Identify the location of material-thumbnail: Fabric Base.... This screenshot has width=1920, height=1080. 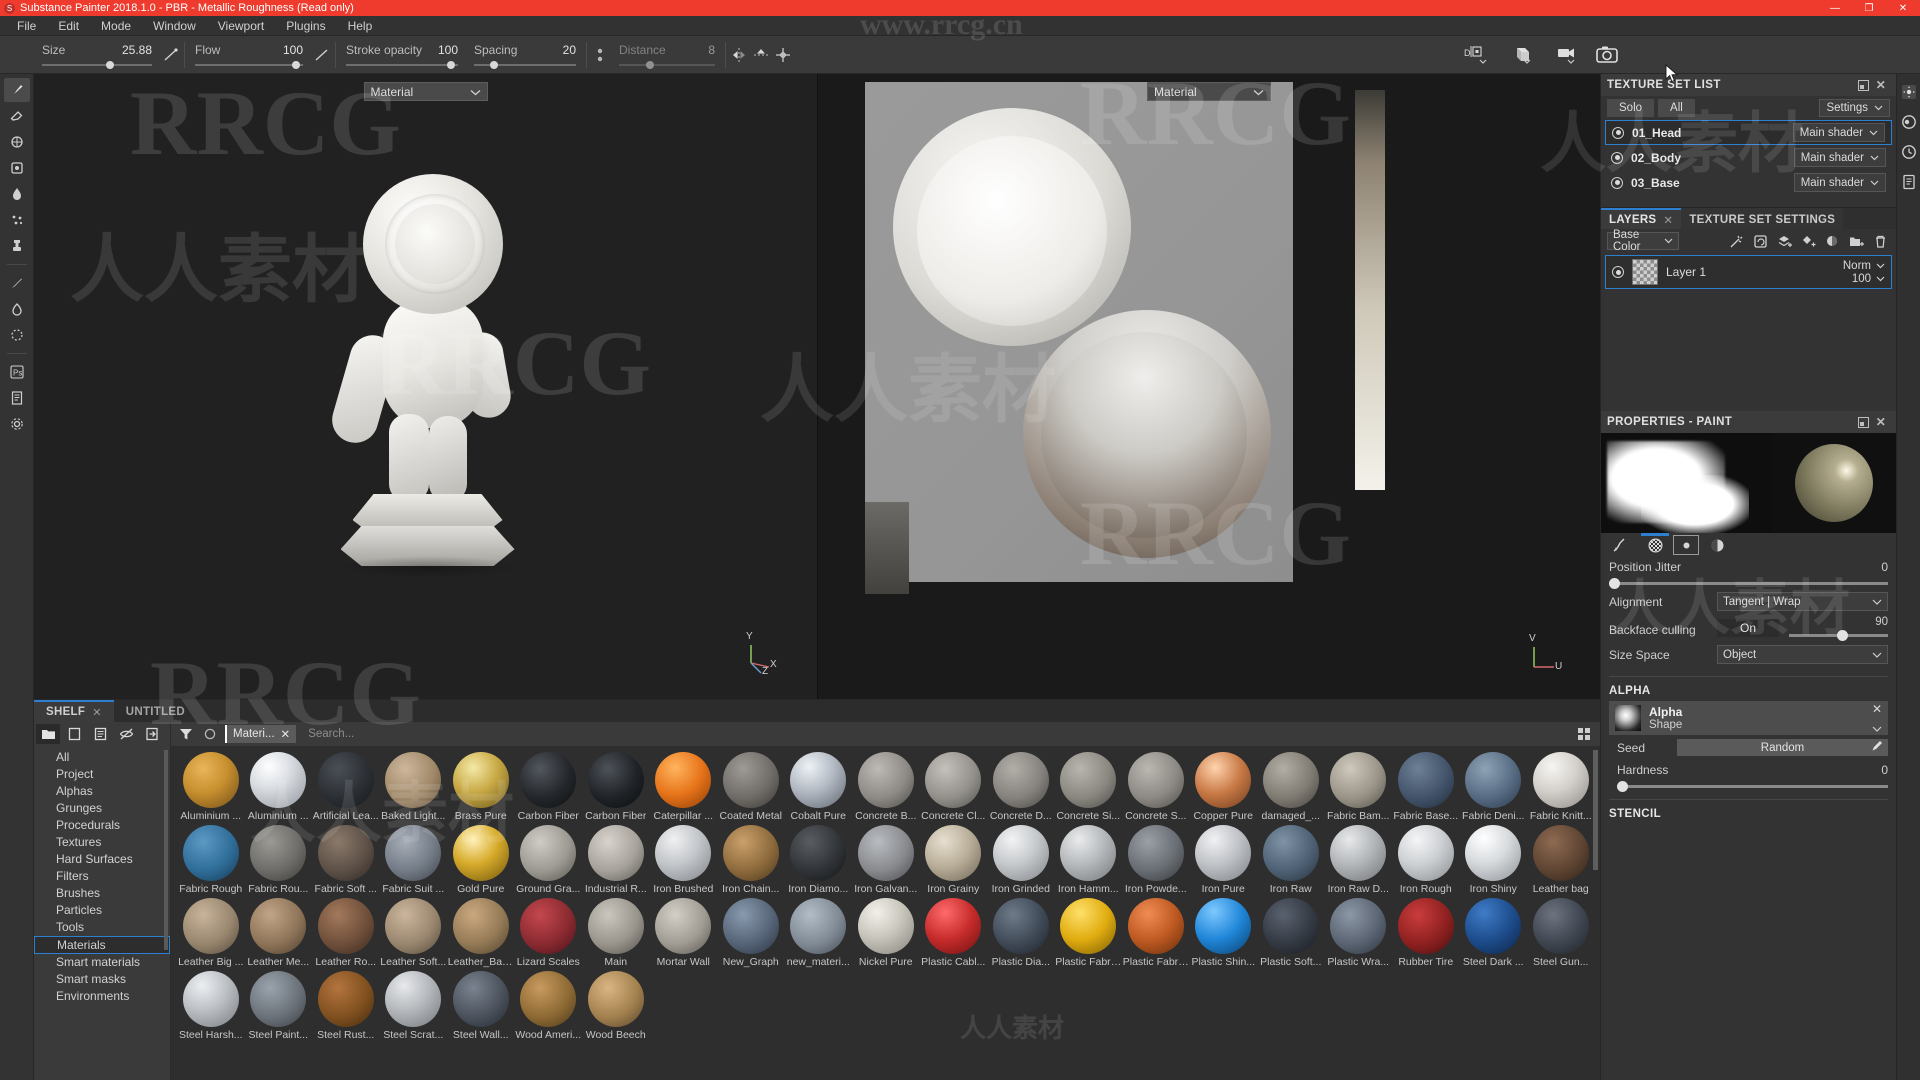
(1426, 787).